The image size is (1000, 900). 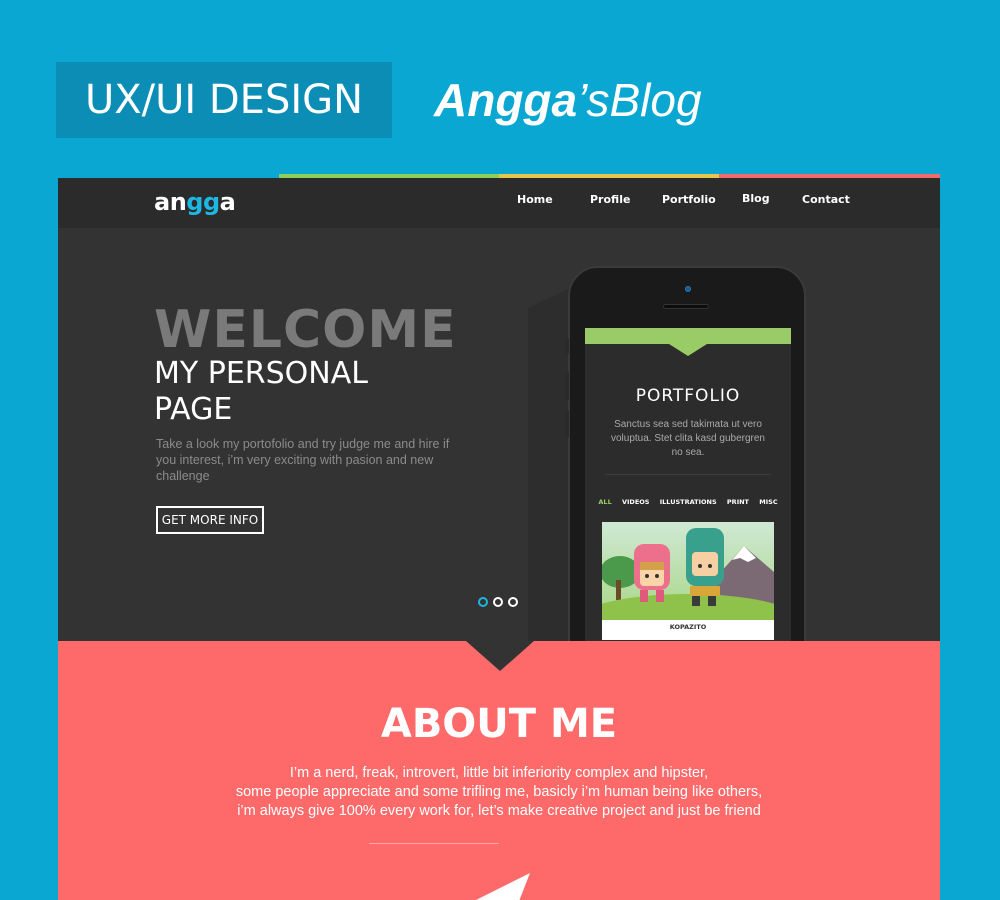 What do you see at coordinates (224, 100) in the screenshot?
I see `category-badge: UX/UI DESIGN` at bounding box center [224, 100].